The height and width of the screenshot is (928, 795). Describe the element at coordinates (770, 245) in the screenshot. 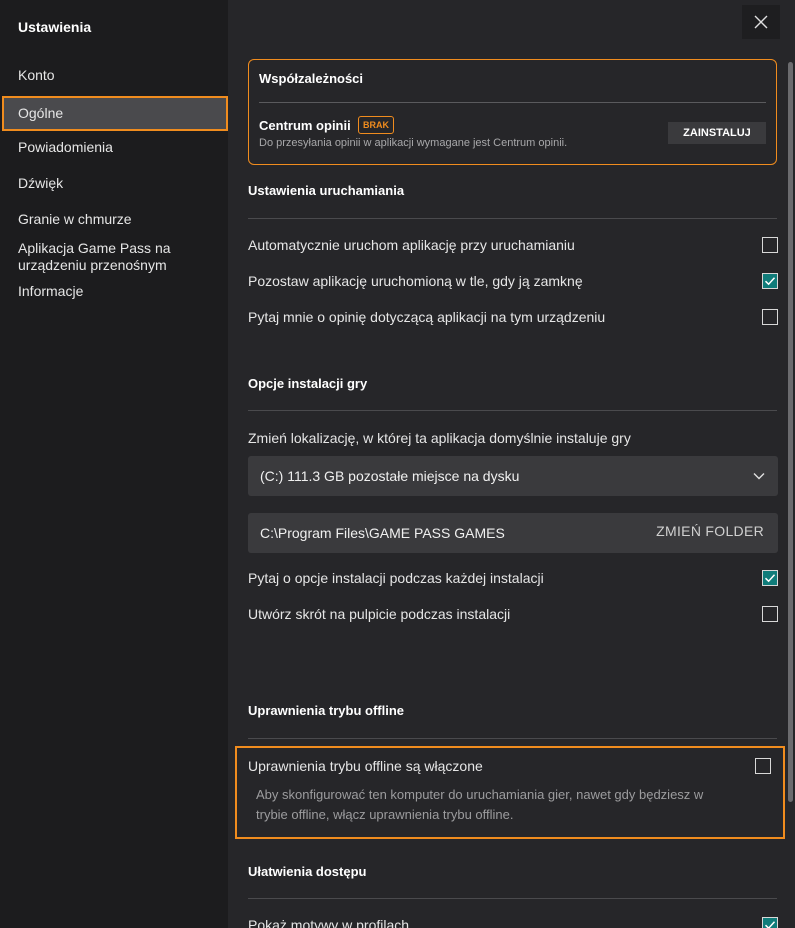

I see `auto-start-checkbox` at that location.